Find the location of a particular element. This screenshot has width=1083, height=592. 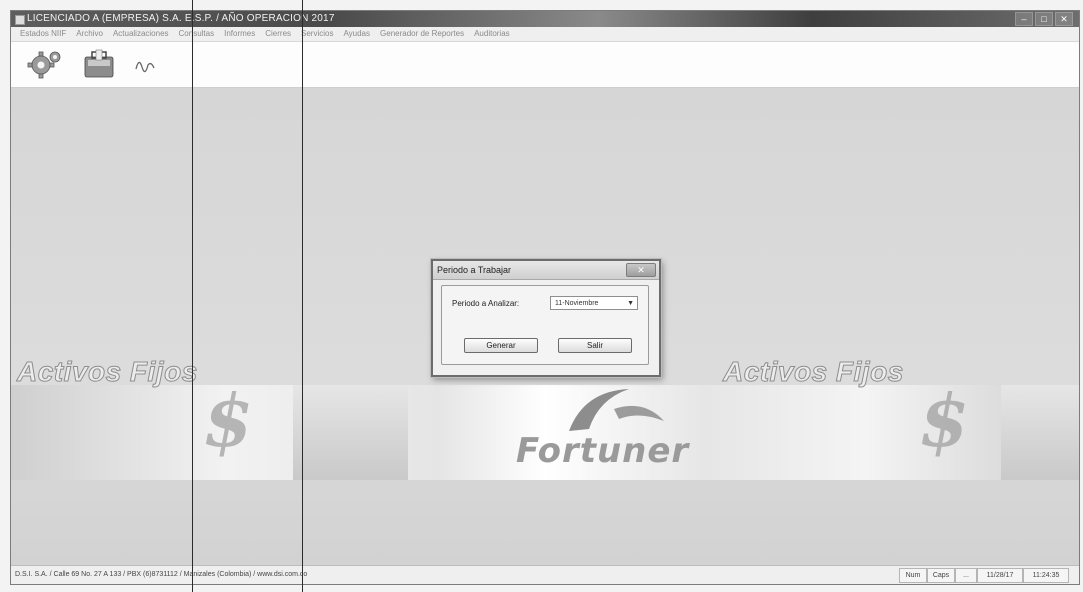

watermark-left: Activos Fijos is located at coordinates (107, 372).